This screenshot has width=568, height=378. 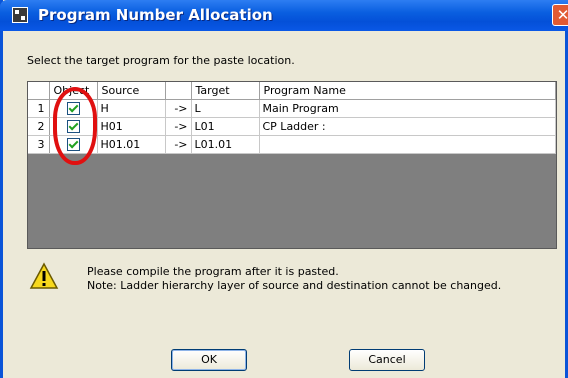 I want to click on close-button: ✕, so click(x=560, y=15).